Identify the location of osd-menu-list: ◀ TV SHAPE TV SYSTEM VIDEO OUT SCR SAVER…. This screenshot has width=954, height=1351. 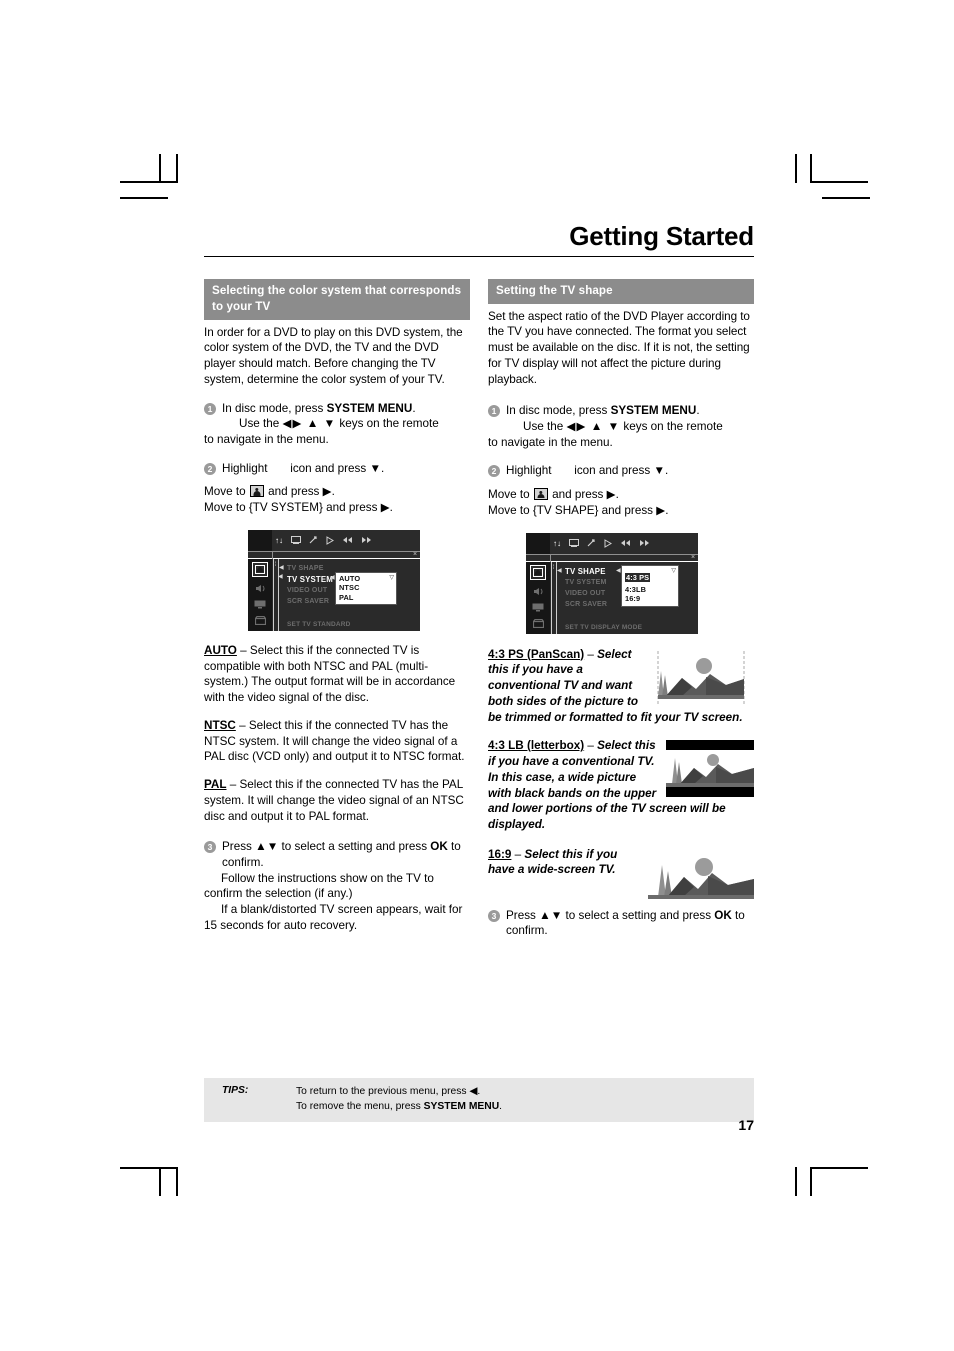
(627, 598).